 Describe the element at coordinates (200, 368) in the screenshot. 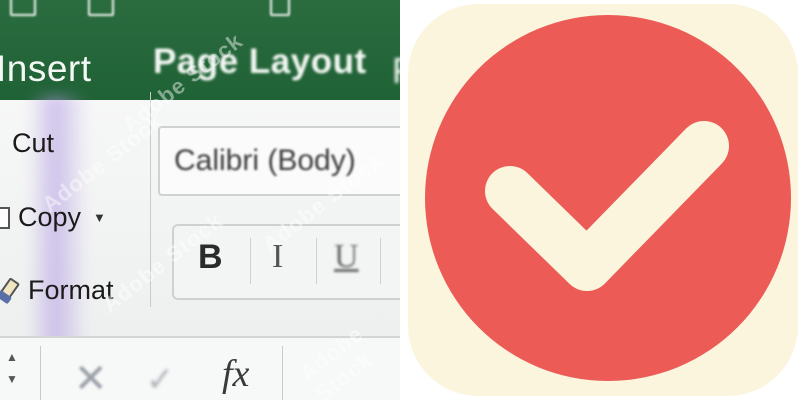

I see `formula-bar: ▲ ▼ ✕ ✓ fx` at that location.